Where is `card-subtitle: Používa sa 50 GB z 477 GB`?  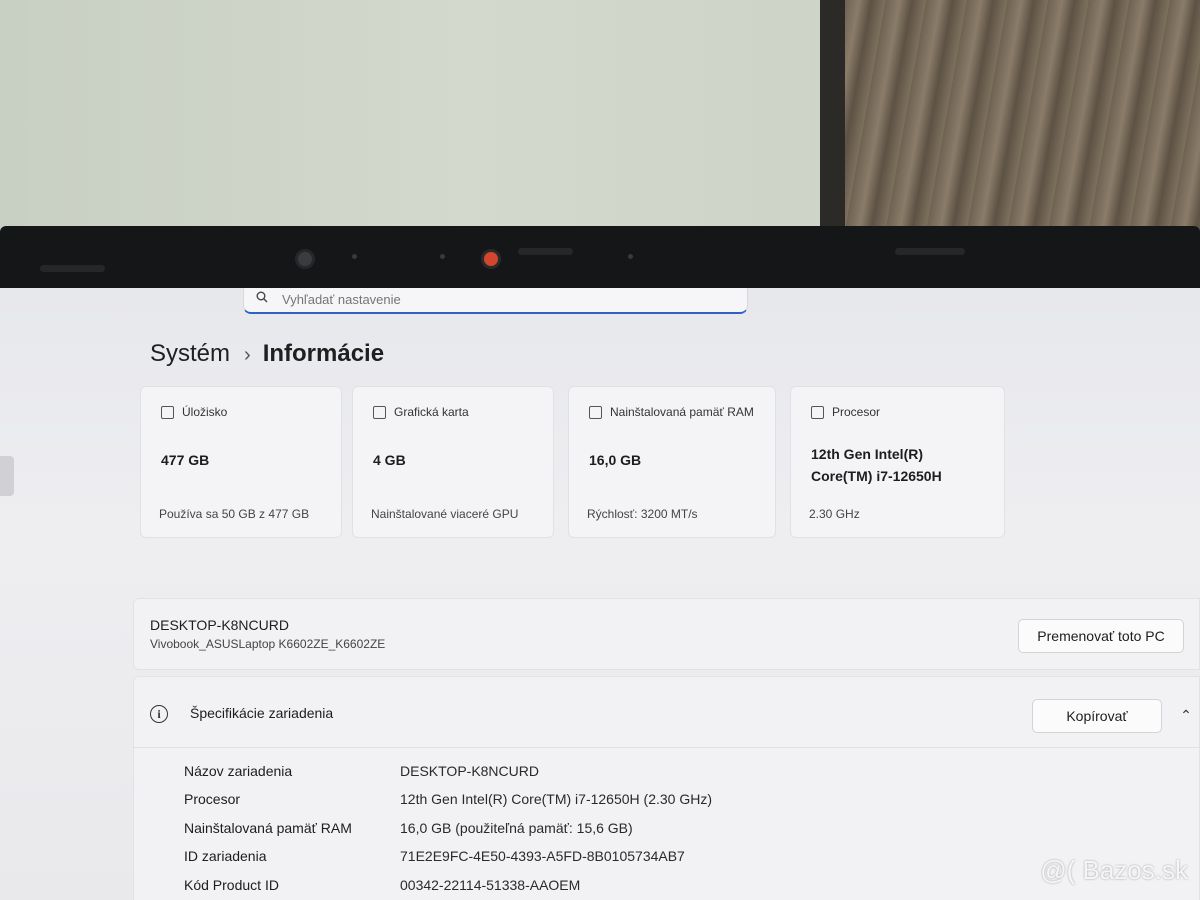
card-subtitle: Používa sa 50 GB z 477 GB is located at coordinates (234, 514).